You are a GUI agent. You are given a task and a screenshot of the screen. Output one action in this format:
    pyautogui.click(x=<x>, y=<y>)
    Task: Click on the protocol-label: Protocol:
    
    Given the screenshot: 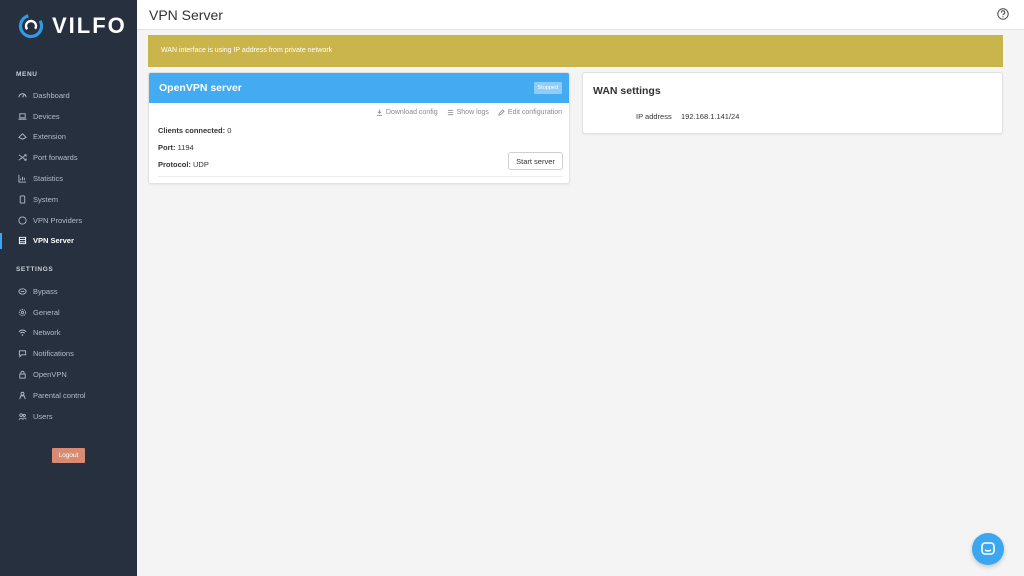 What is the action you would take?
    pyautogui.click(x=174, y=164)
    